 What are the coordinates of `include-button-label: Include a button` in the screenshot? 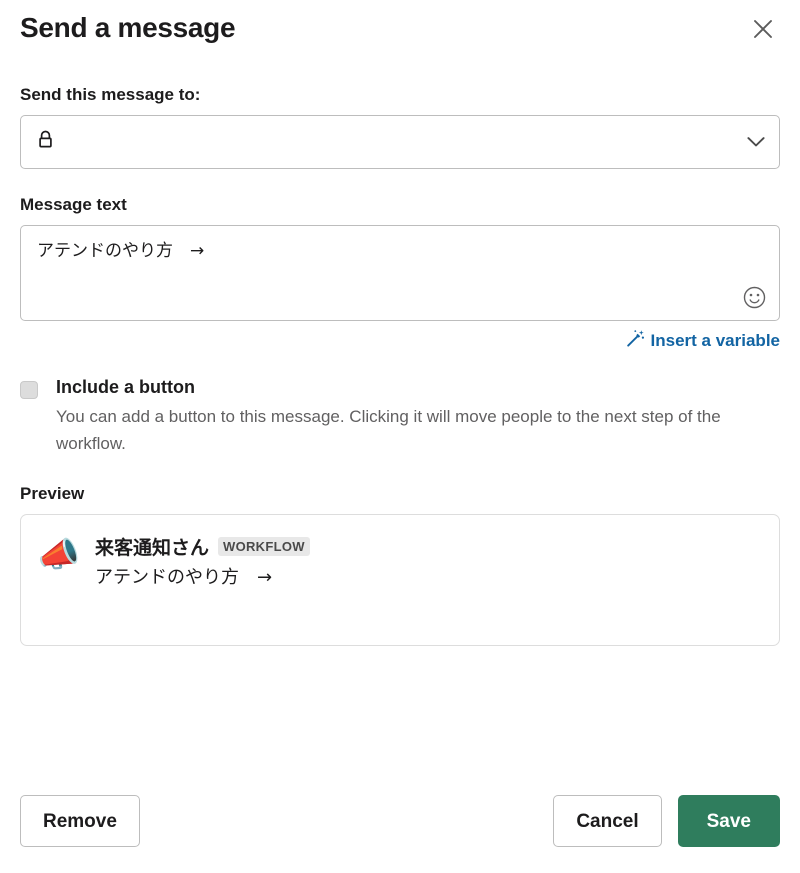 It's located at (418, 387).